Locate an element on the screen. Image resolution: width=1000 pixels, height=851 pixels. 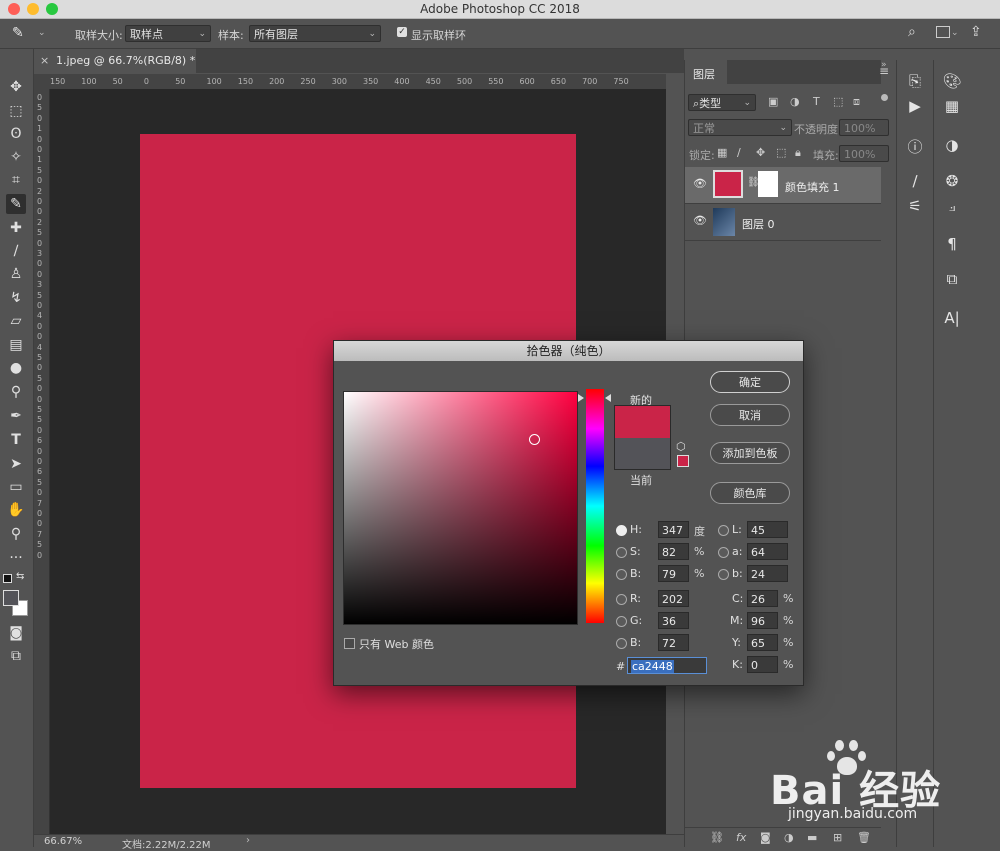
color-libraries-button: 颜色库 is located at coordinates (750, 493).